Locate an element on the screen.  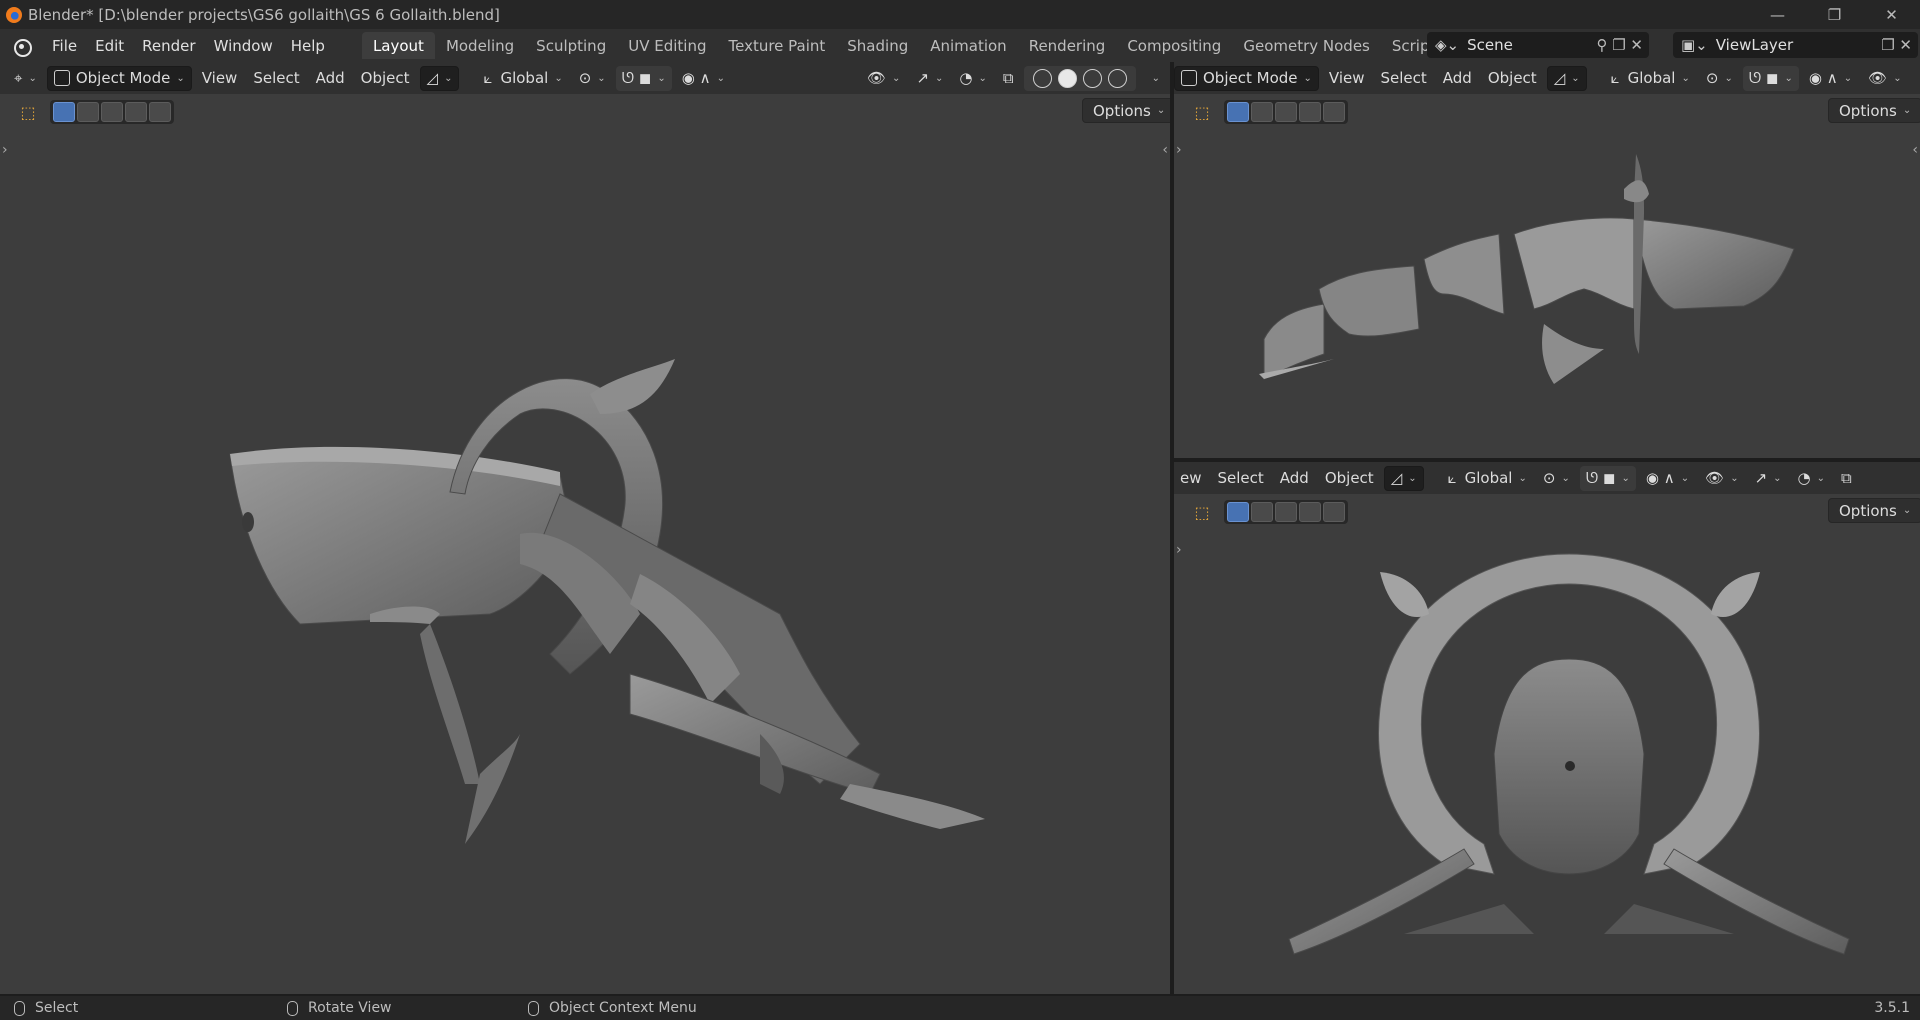
tab-compositing: Compositing is located at coordinates (1174, 45).